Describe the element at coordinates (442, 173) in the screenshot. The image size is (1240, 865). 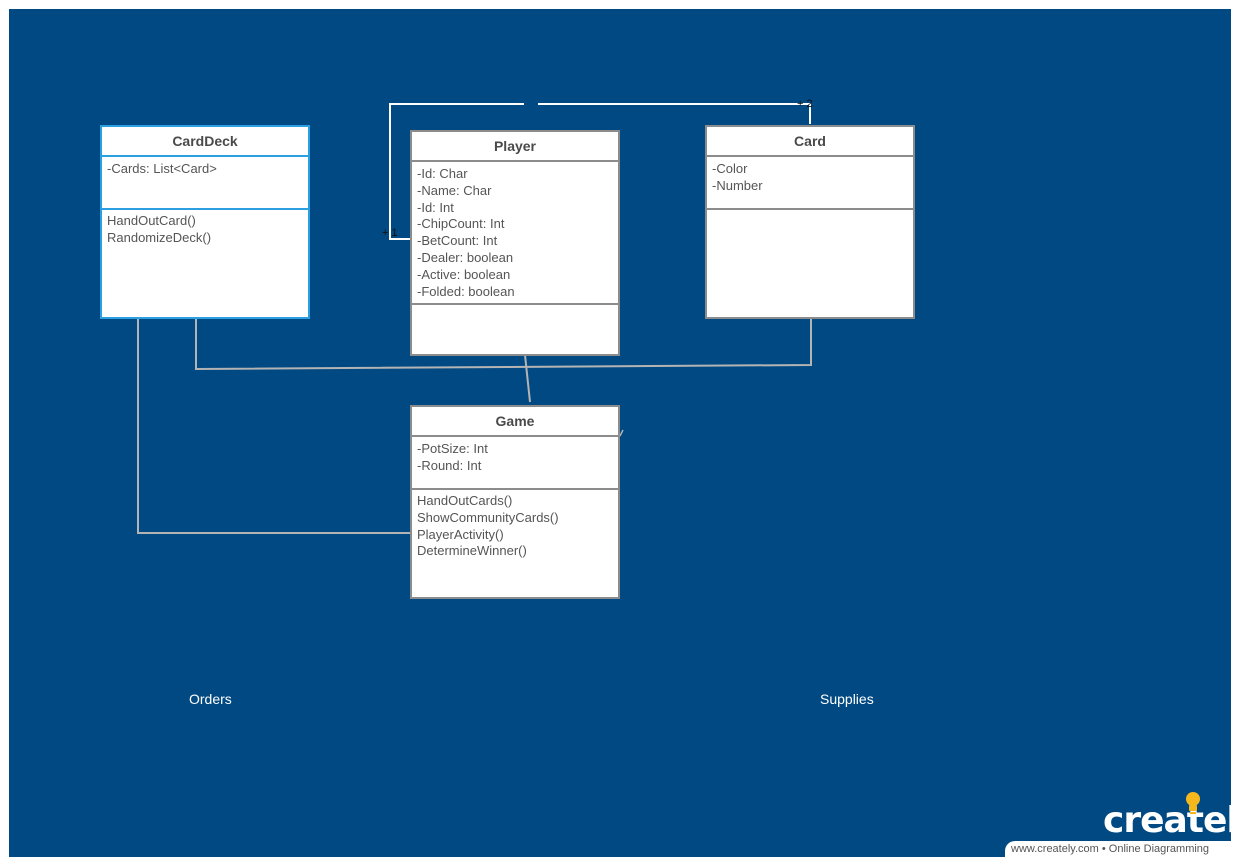
I see `class-member: -Id: Char` at that location.